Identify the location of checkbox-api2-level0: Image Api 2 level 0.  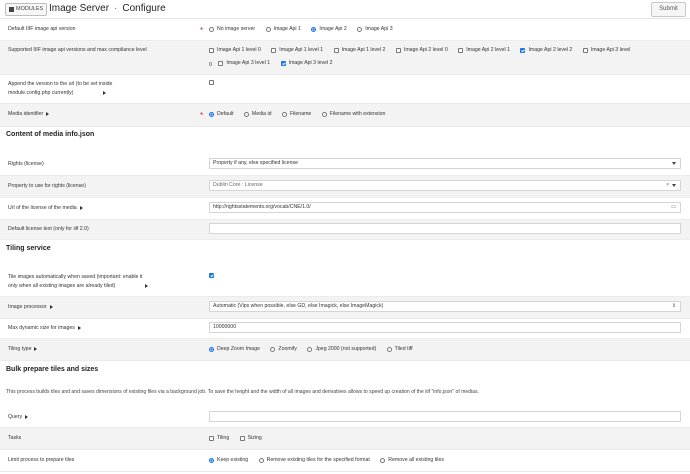
(421, 50).